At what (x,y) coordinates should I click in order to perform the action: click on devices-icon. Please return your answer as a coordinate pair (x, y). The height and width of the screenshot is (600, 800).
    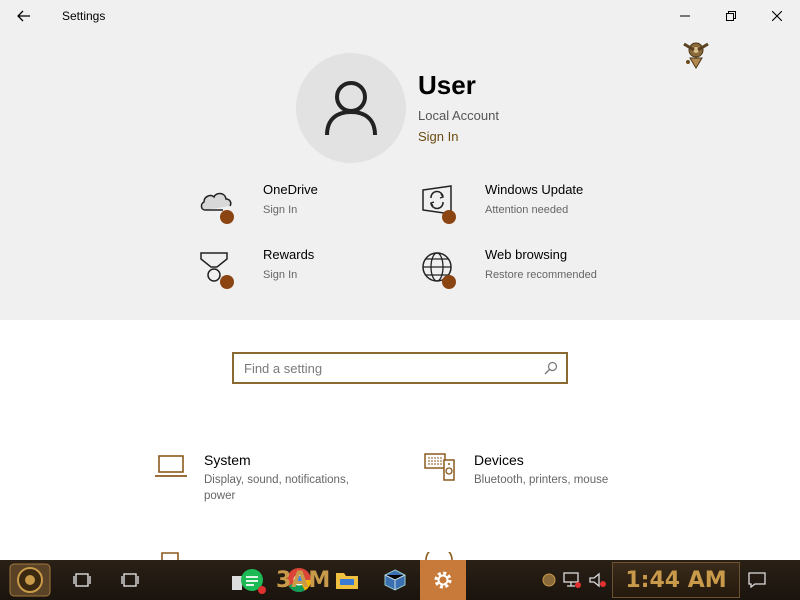
    Looking at the image, I should click on (439, 467).